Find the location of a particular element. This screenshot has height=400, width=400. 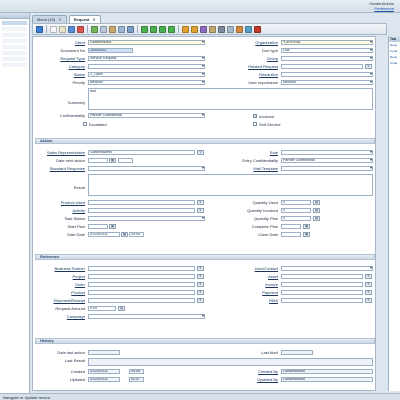

invoiced-checkbox: ✓ is located at coordinates (255, 116).